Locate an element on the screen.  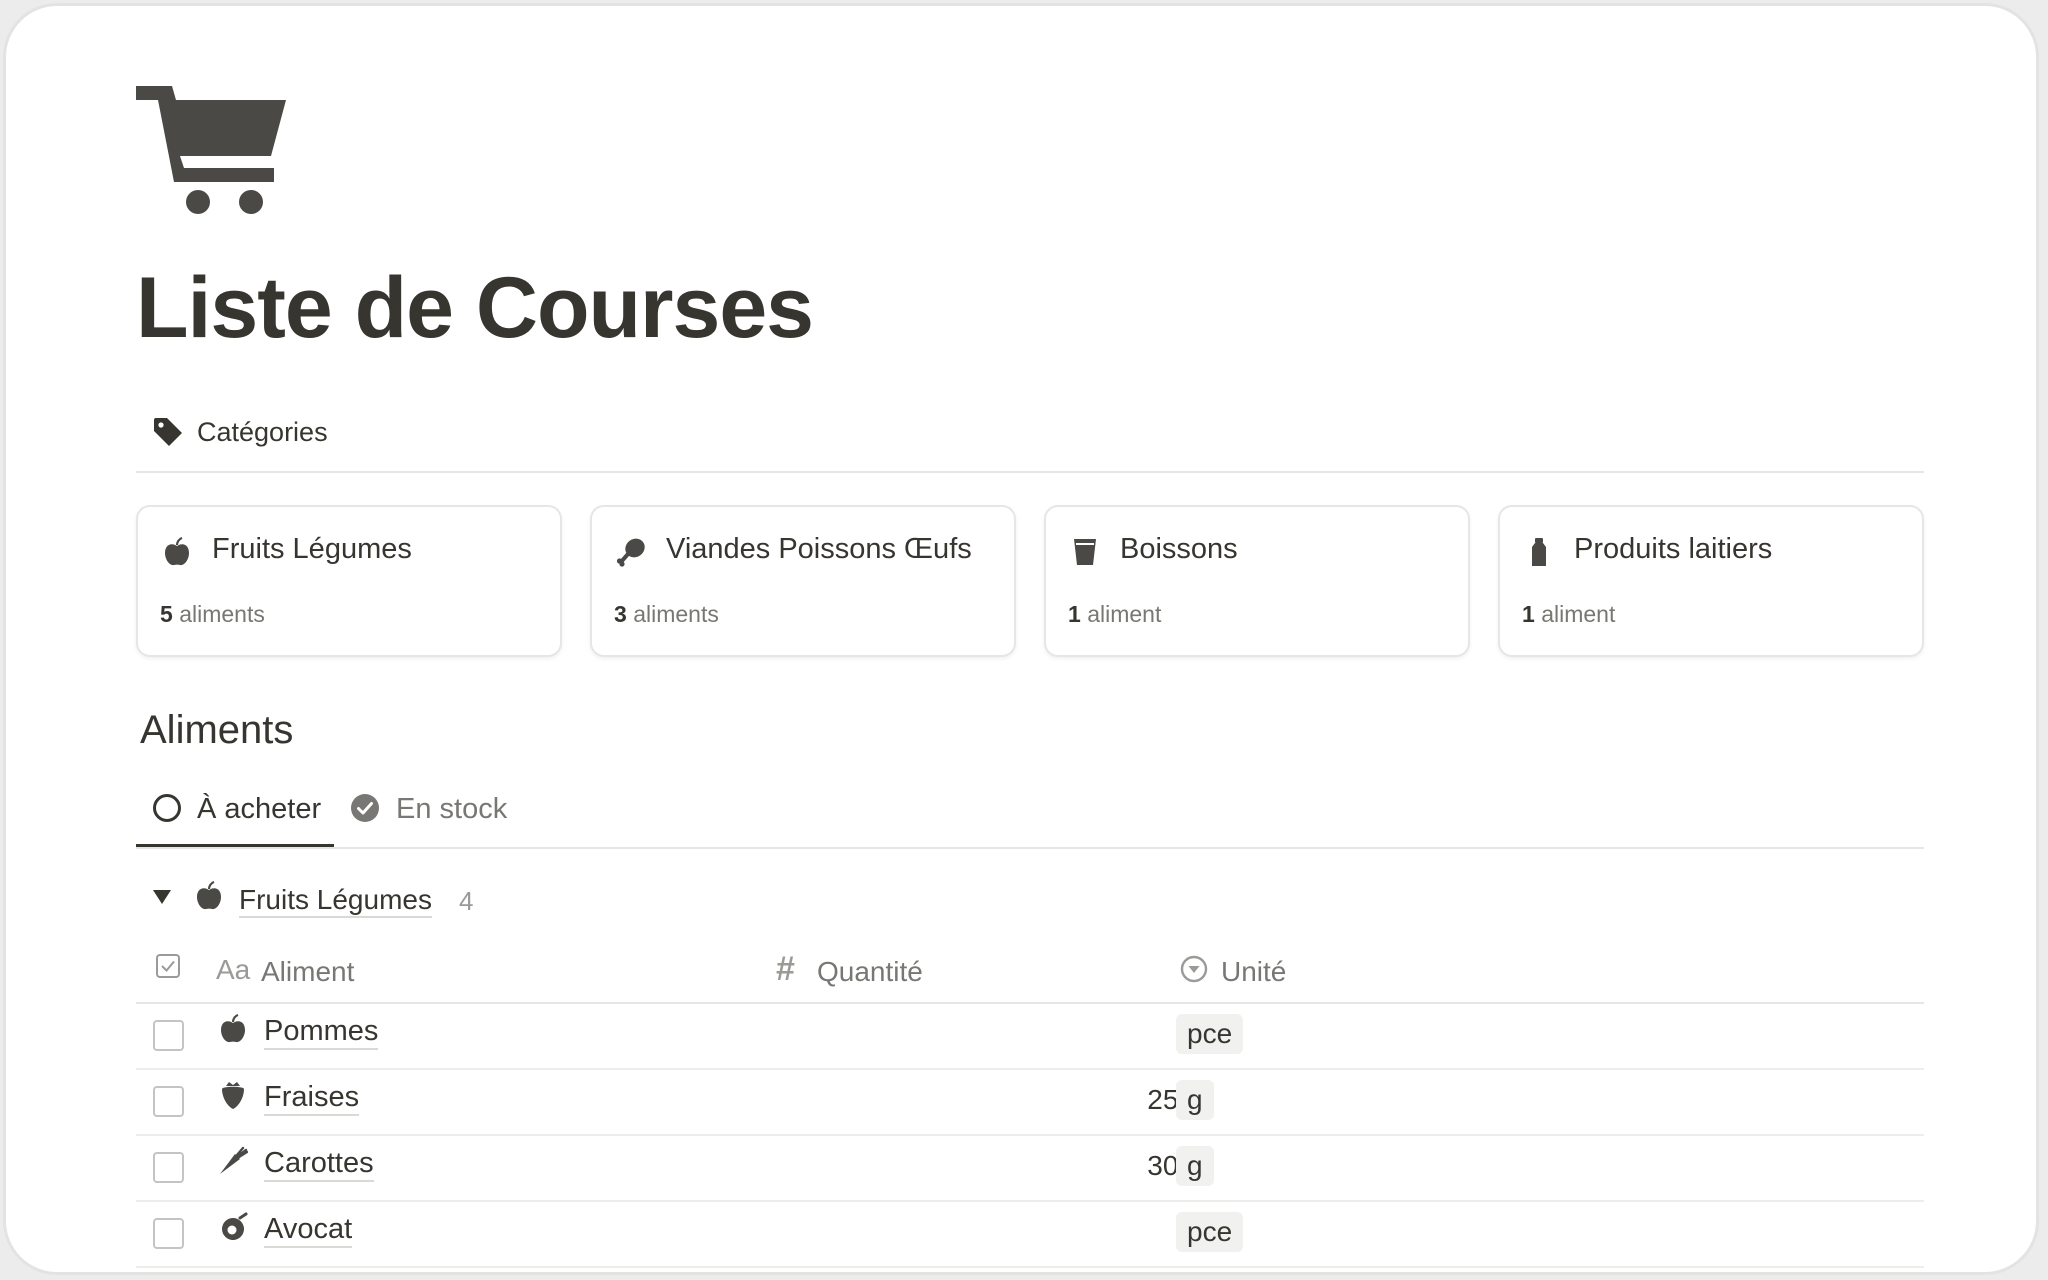
category-card-fruits-legumes: Fruits Légumes 5 aliments is located at coordinates (349, 581).